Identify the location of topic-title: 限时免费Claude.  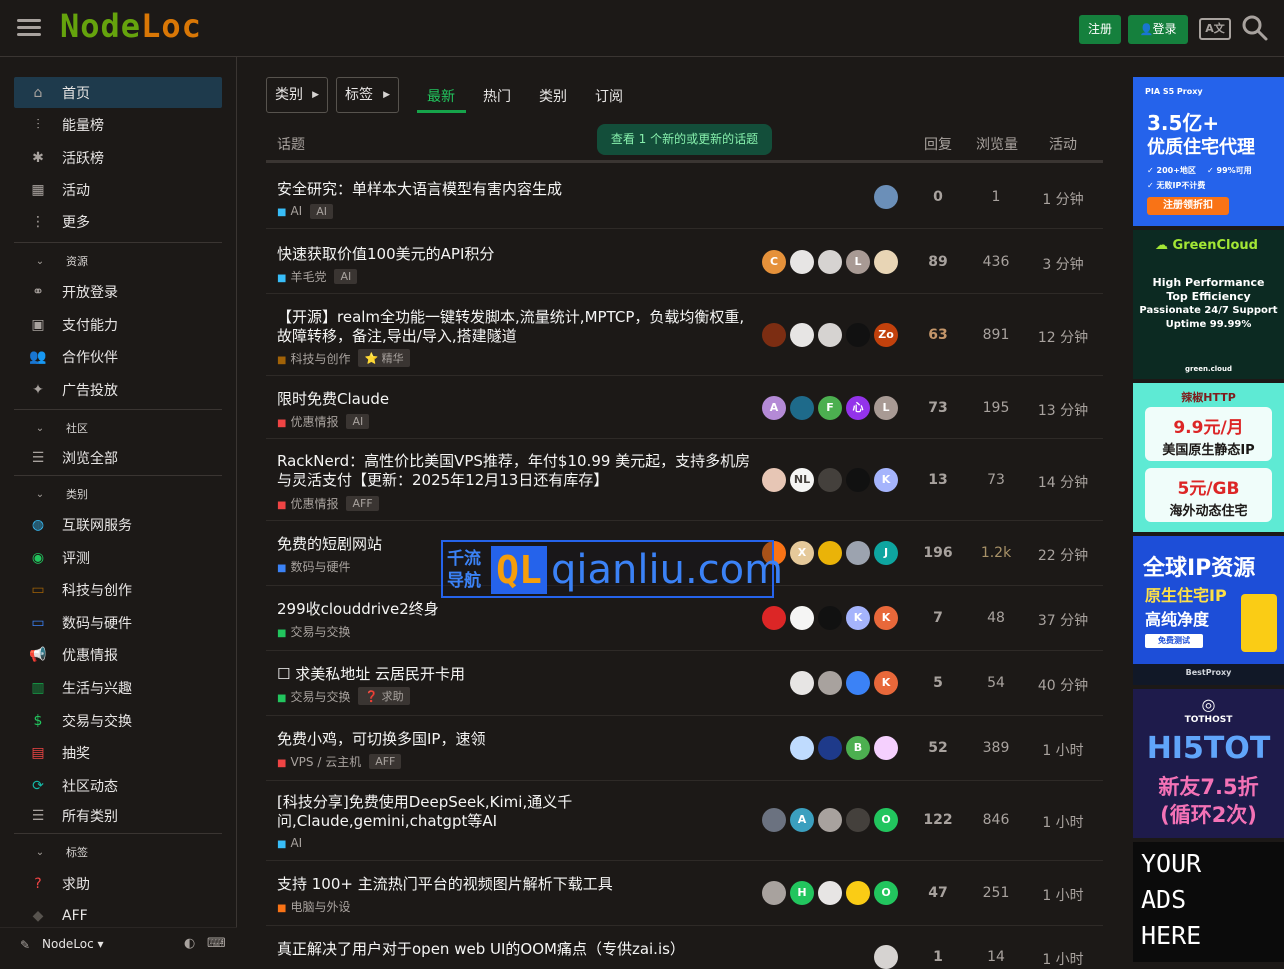
(517, 399).